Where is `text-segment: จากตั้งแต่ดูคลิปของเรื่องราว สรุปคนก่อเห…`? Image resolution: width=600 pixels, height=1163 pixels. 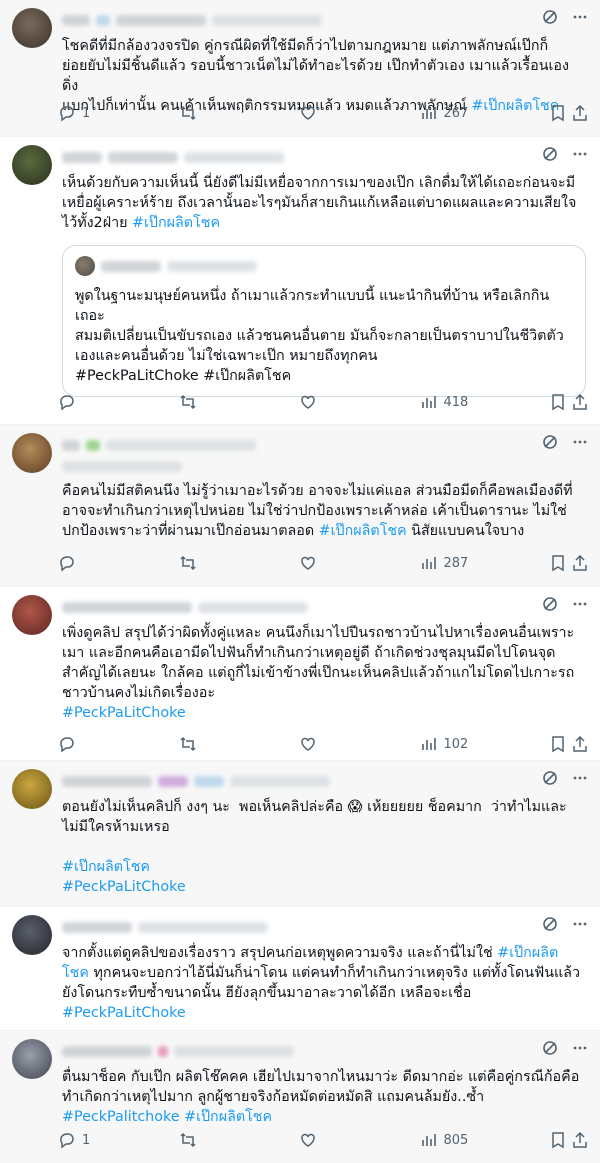 text-segment: จากตั้งแต่ดูคลิปของเรื่องราว สรุปคนก่อเห… is located at coordinates (280, 953).